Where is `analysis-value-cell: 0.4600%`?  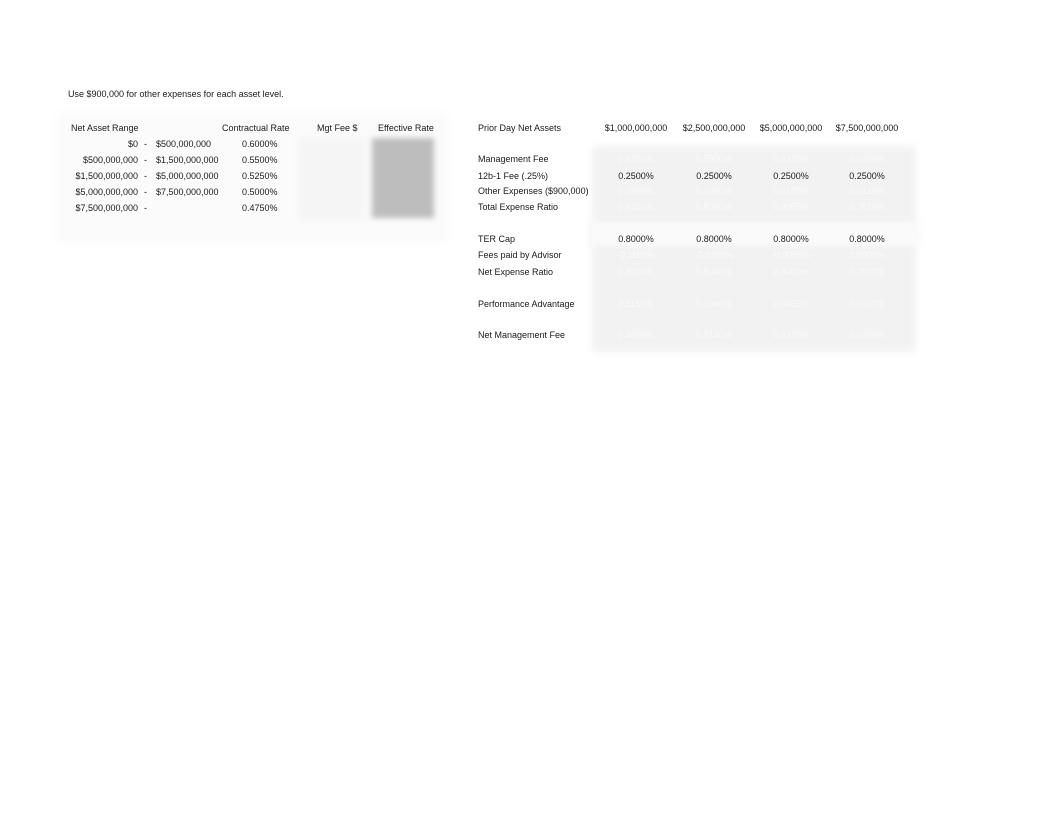 analysis-value-cell: 0.4600% is located at coordinates (636, 335).